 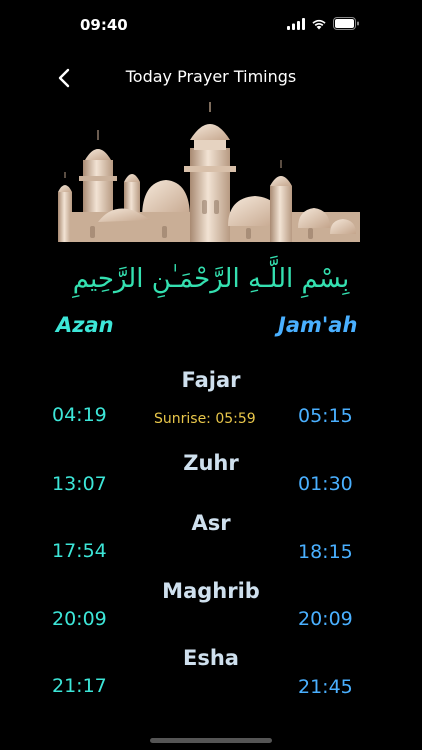 I want to click on status-bar: 09:40, so click(x=211, y=25).